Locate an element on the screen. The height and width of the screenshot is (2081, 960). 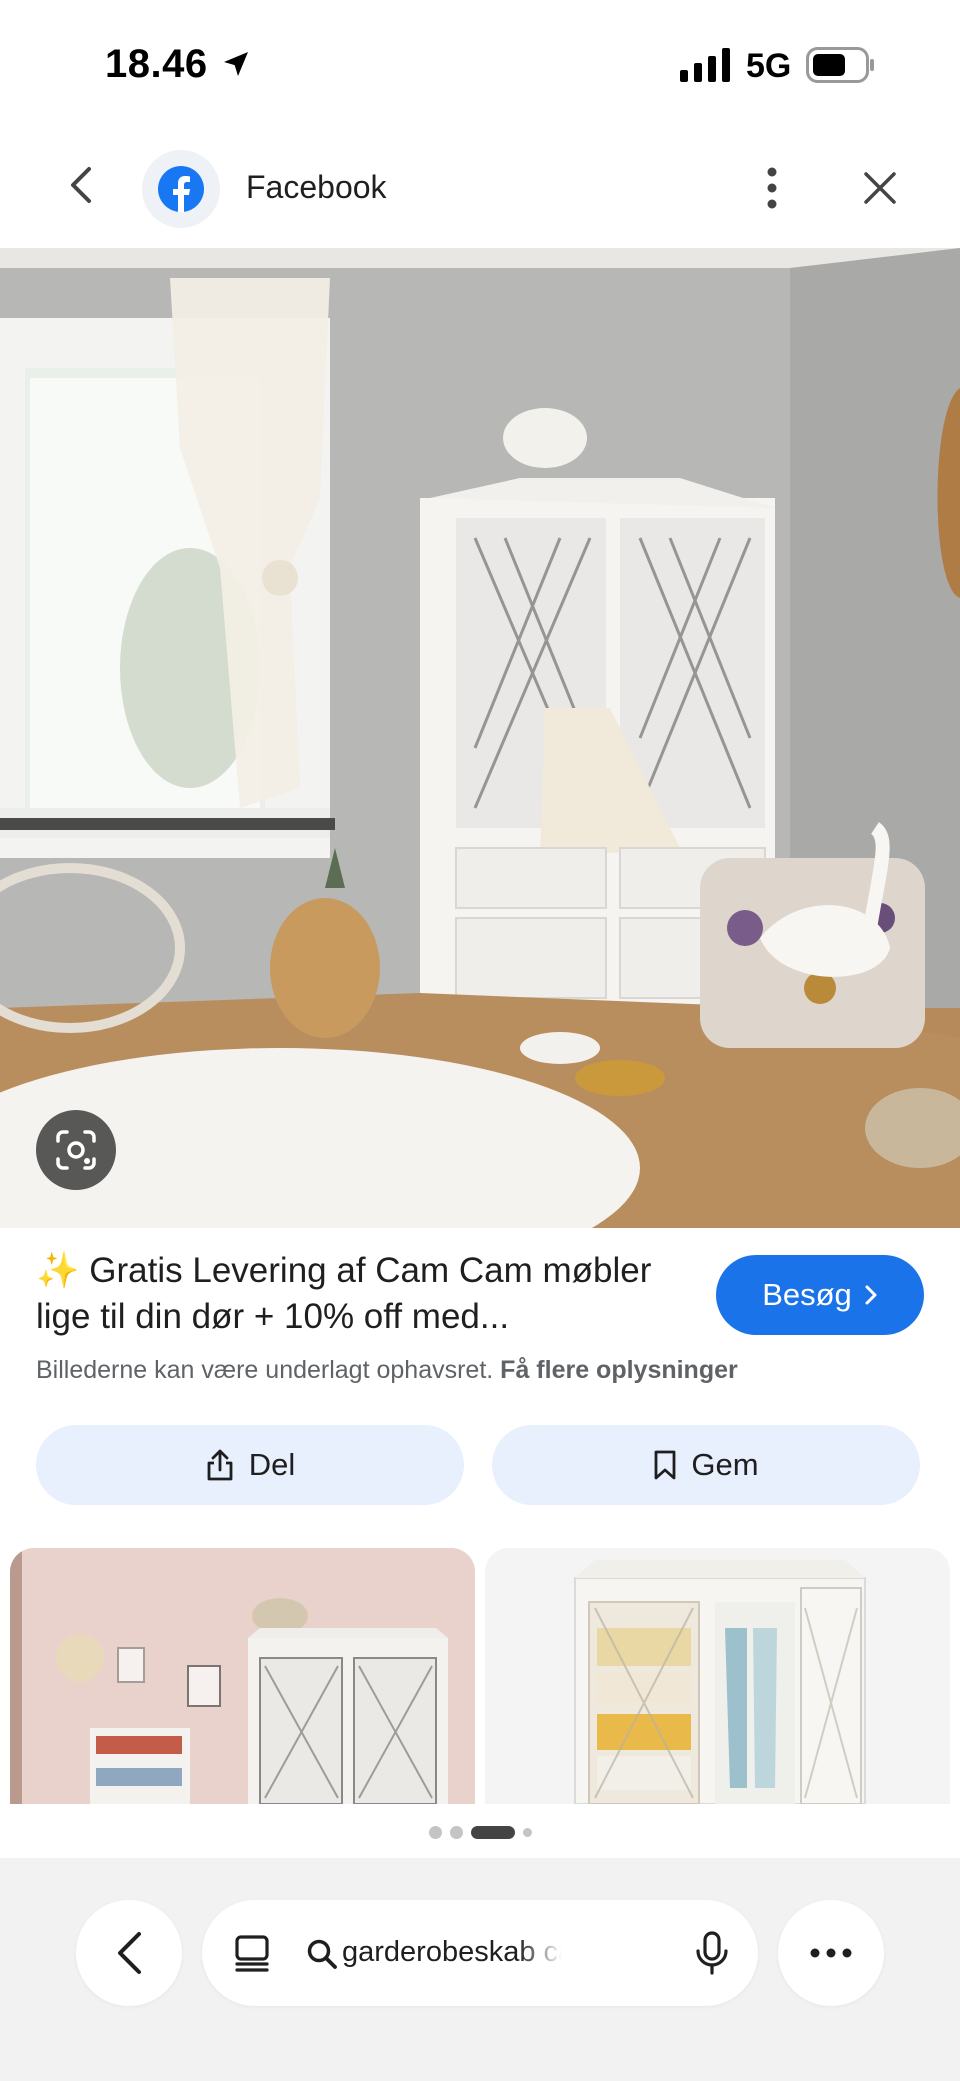
more-horizontal-icon is located at coordinates (831, 1953).